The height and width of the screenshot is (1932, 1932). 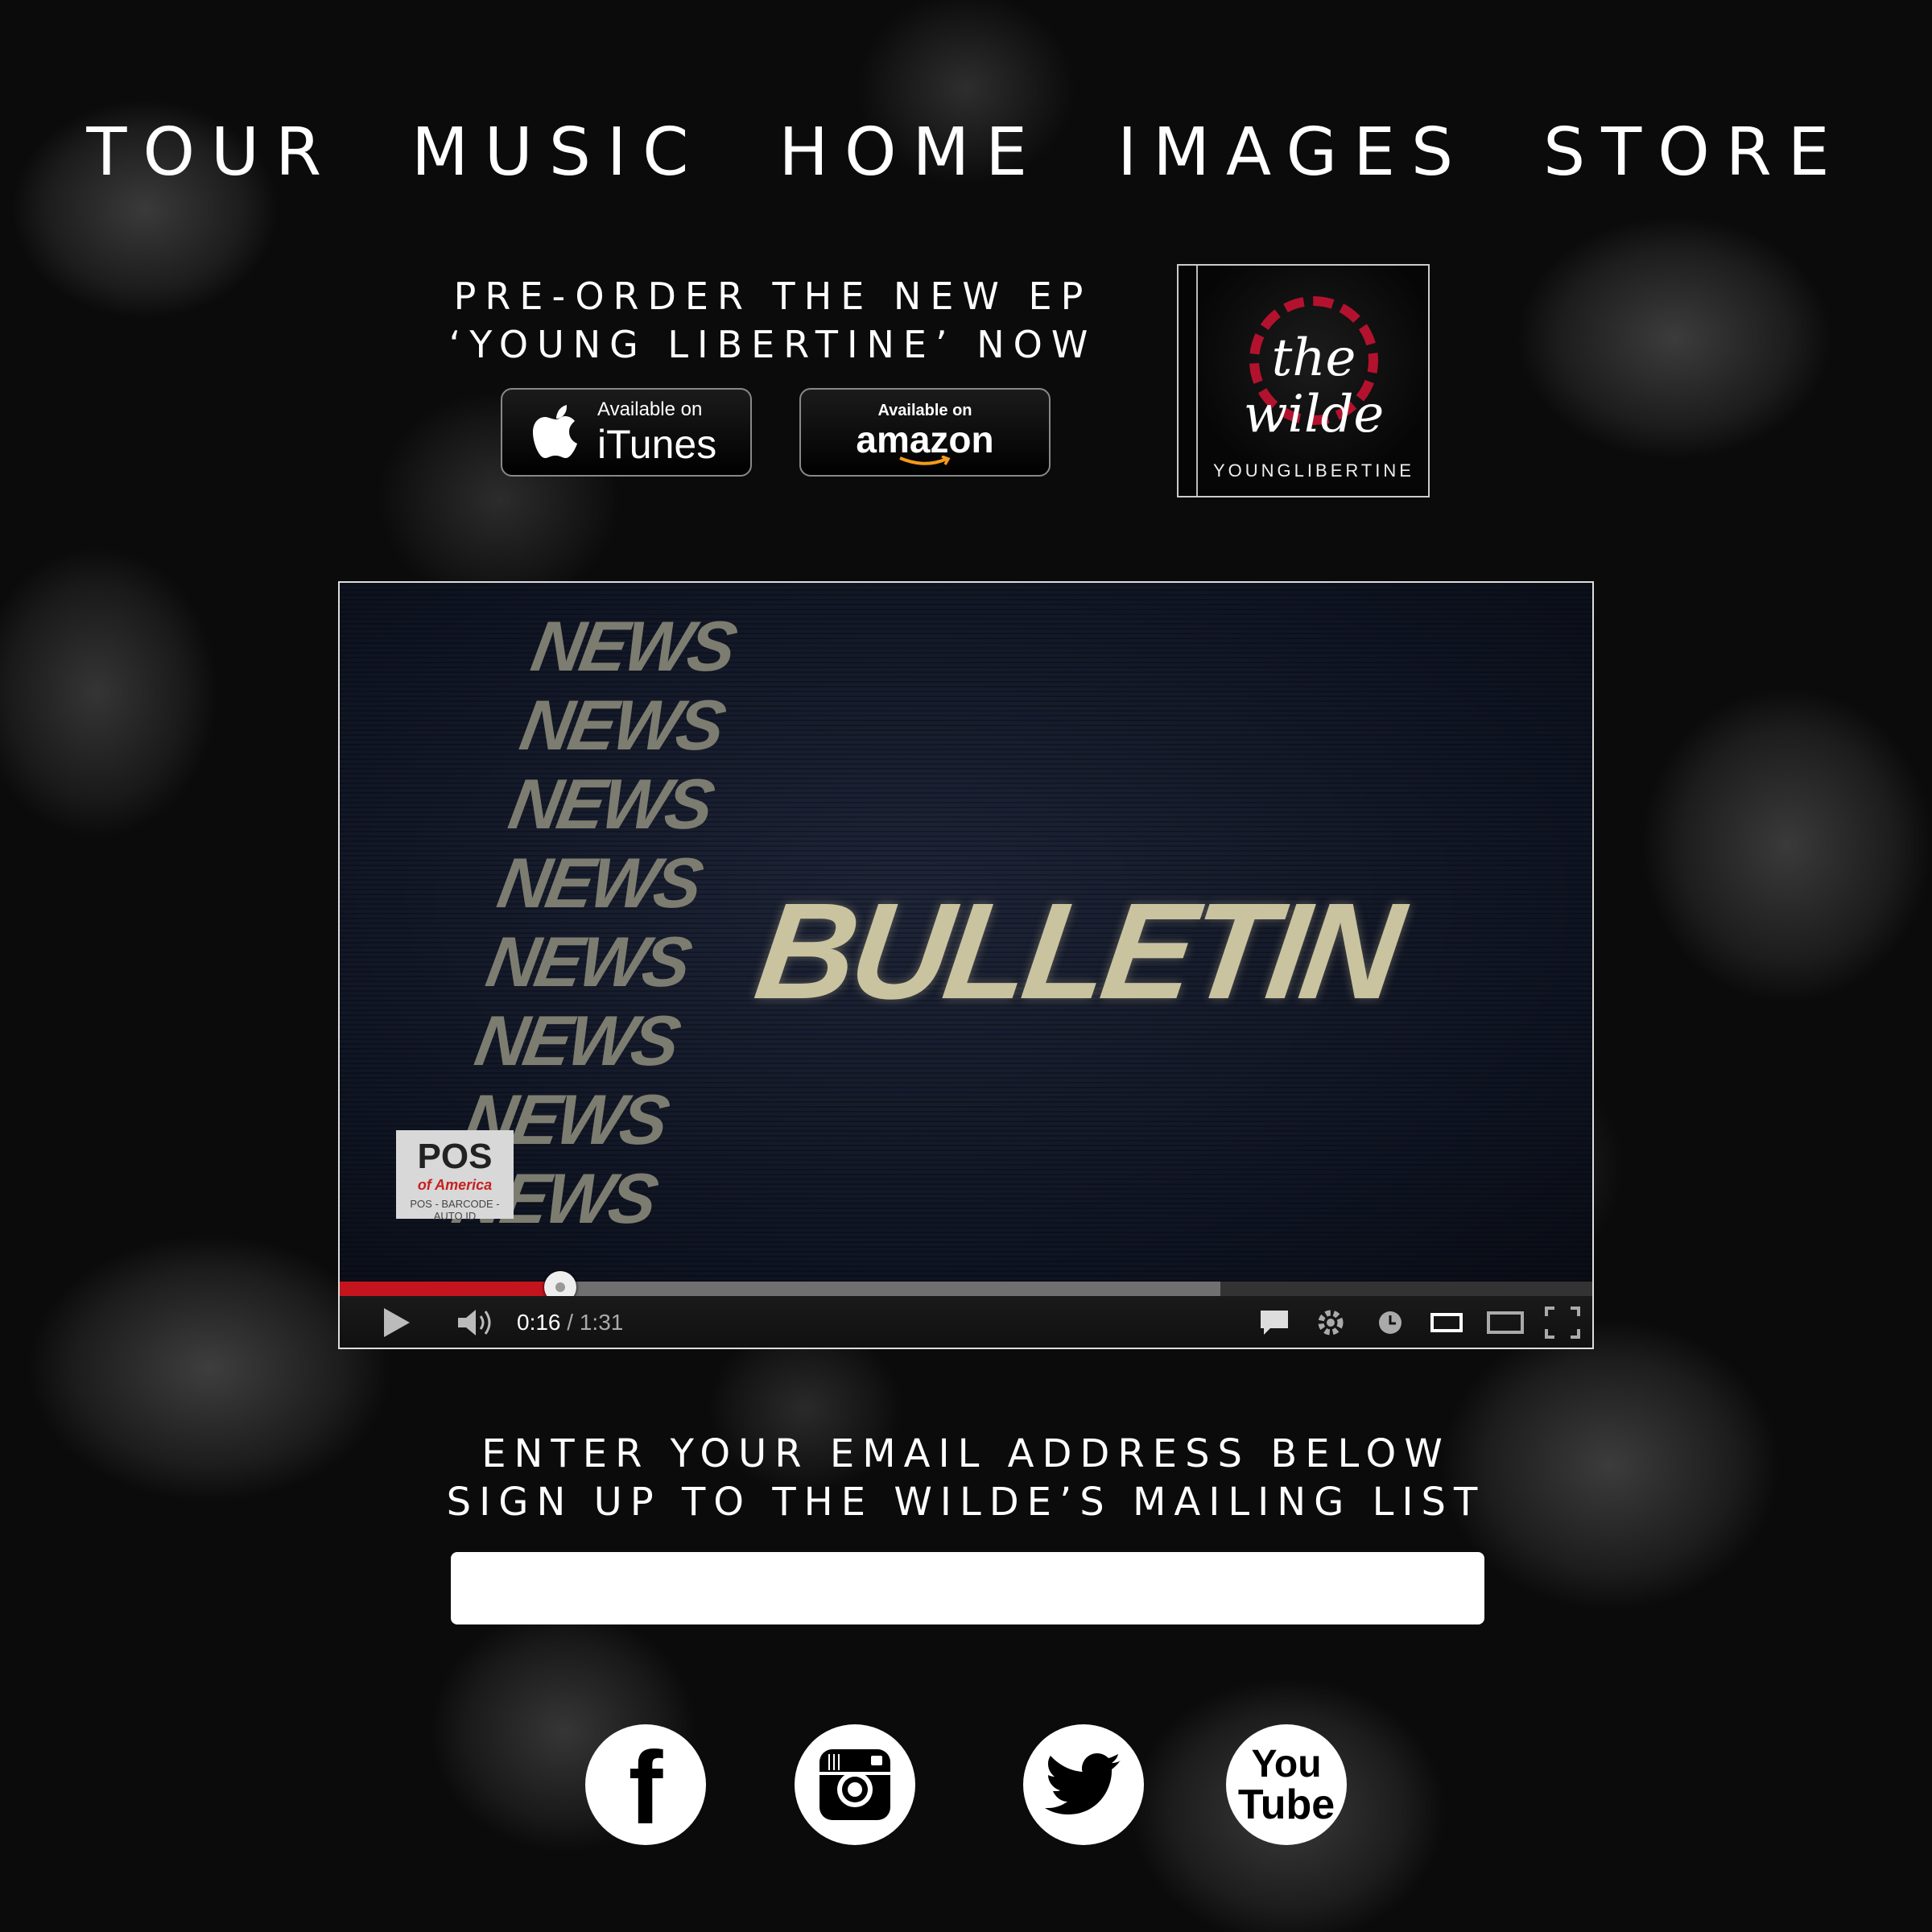 I want to click on album-art: the wilde YOUNGLIBERTINE, so click(x=1312, y=381).